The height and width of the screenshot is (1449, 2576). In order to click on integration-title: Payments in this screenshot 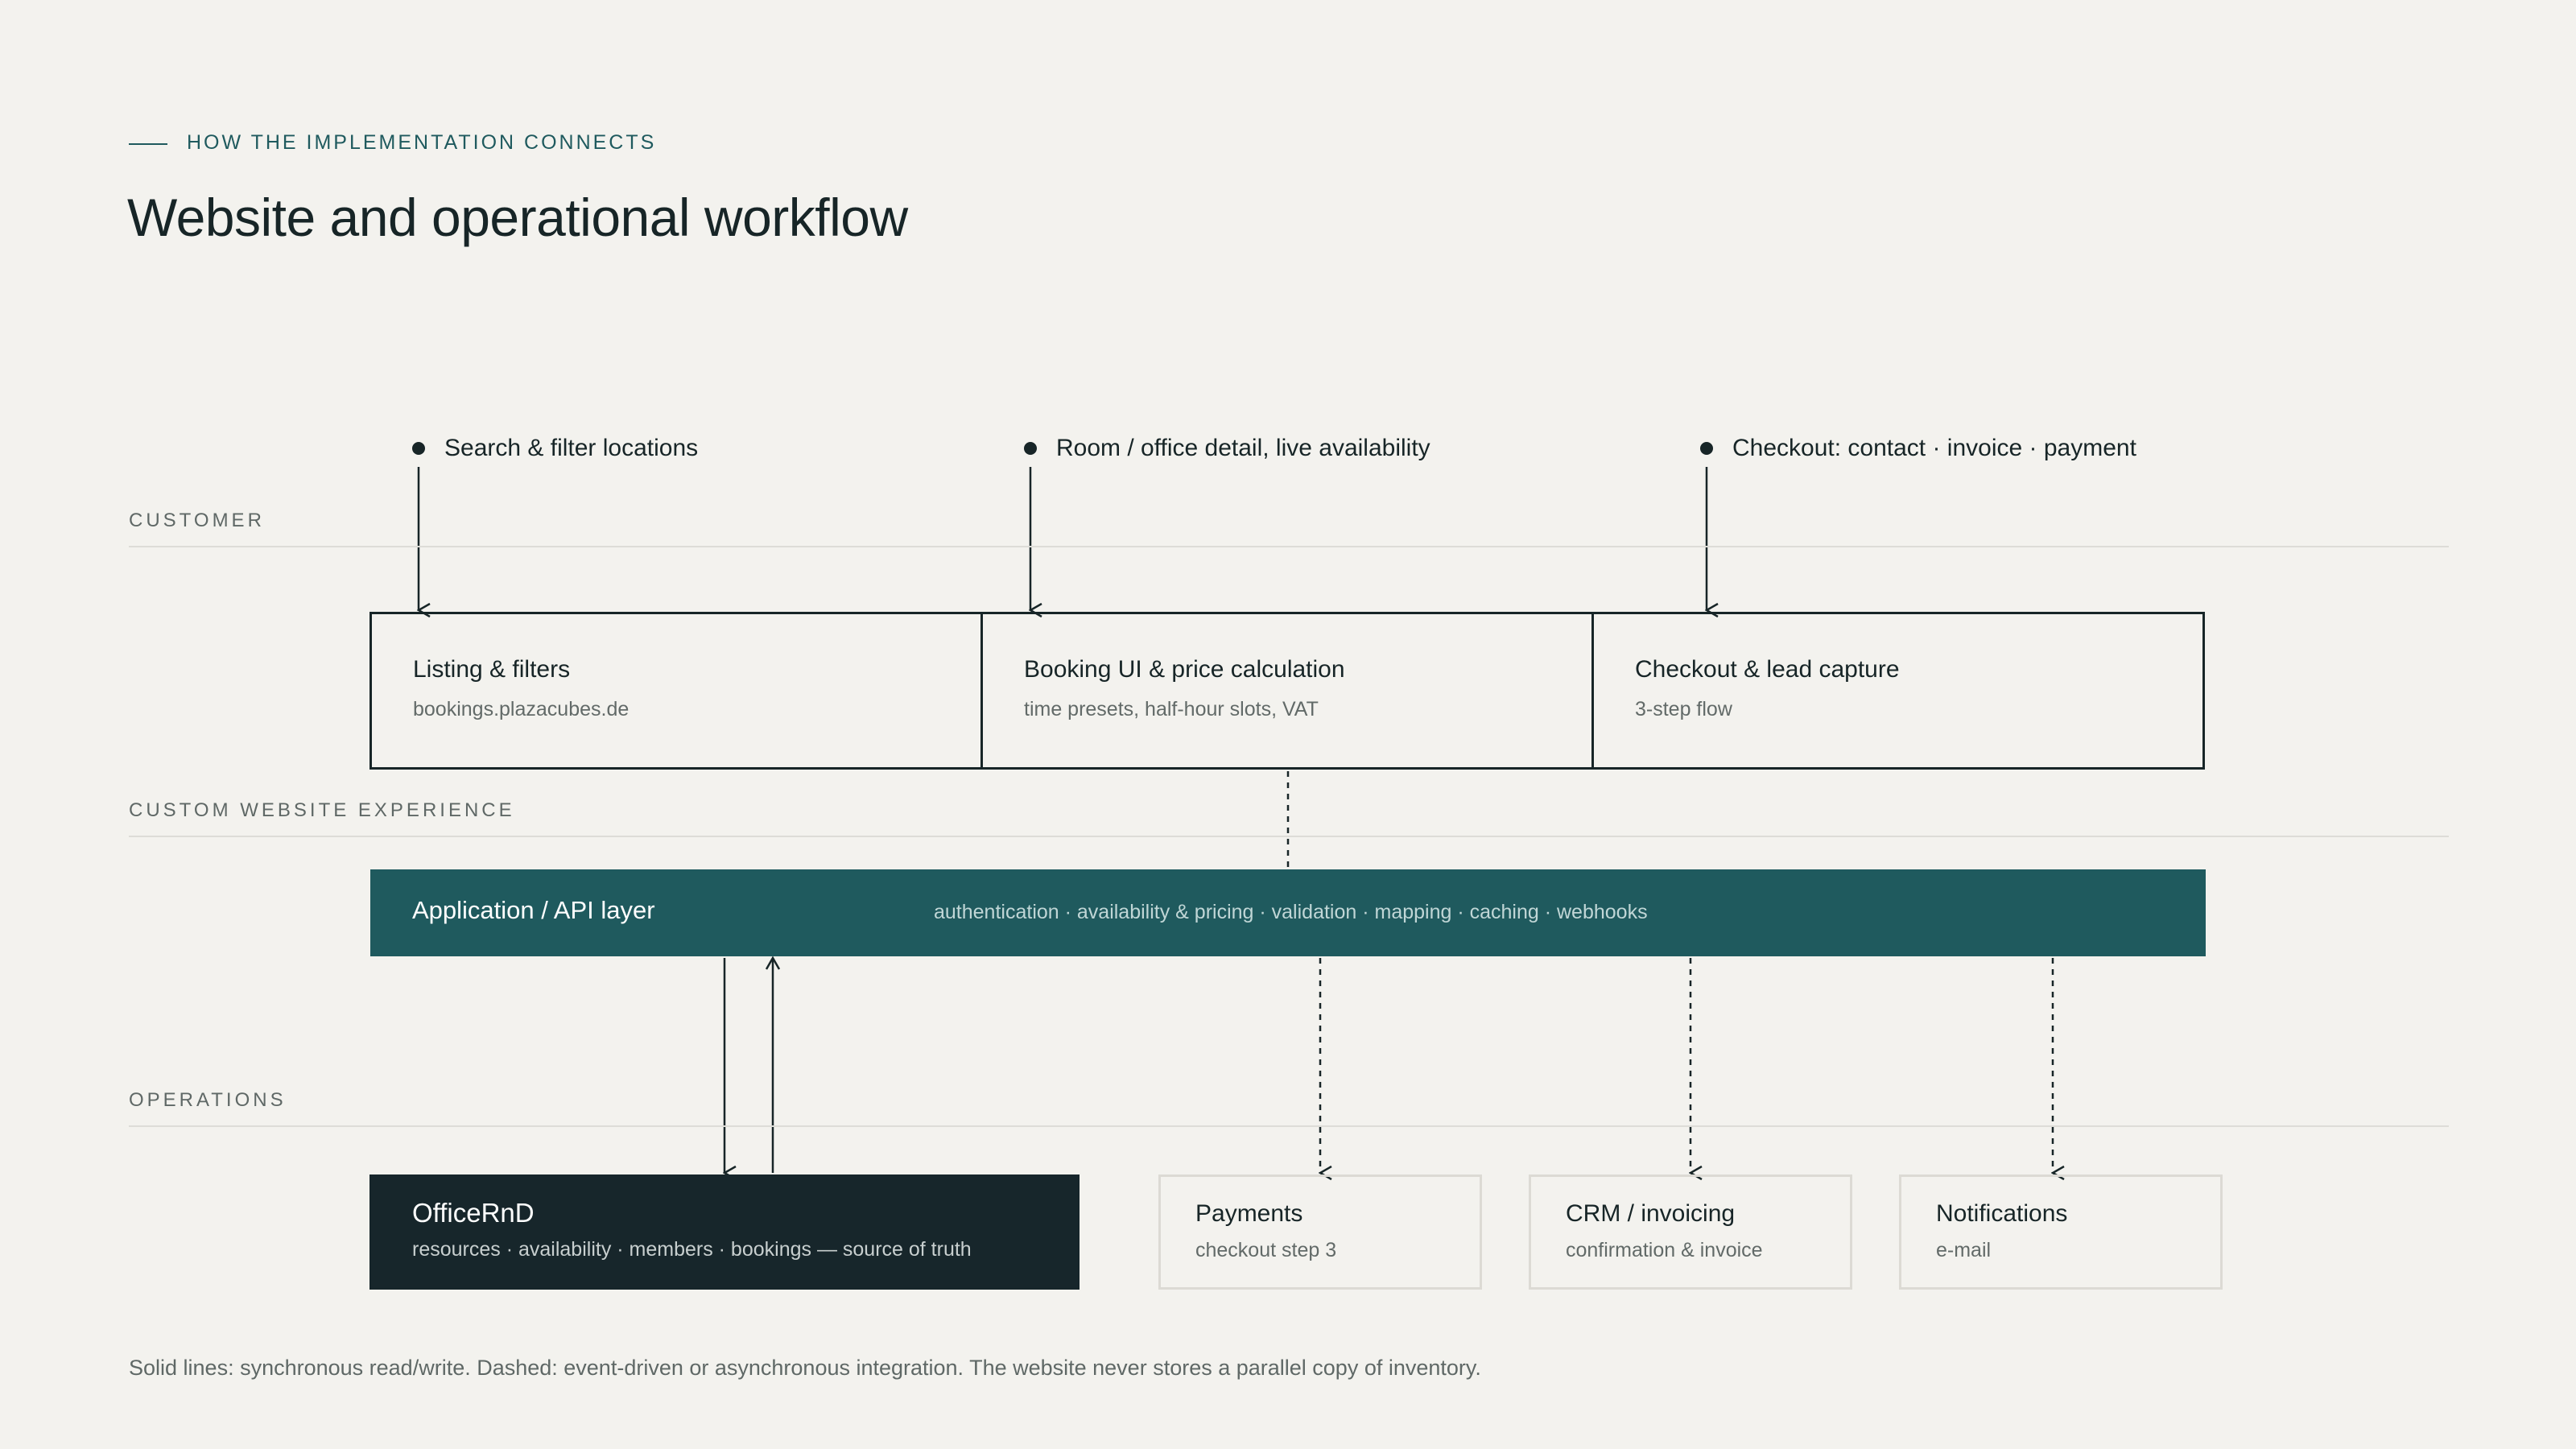, I will do `click(1249, 1213)`.